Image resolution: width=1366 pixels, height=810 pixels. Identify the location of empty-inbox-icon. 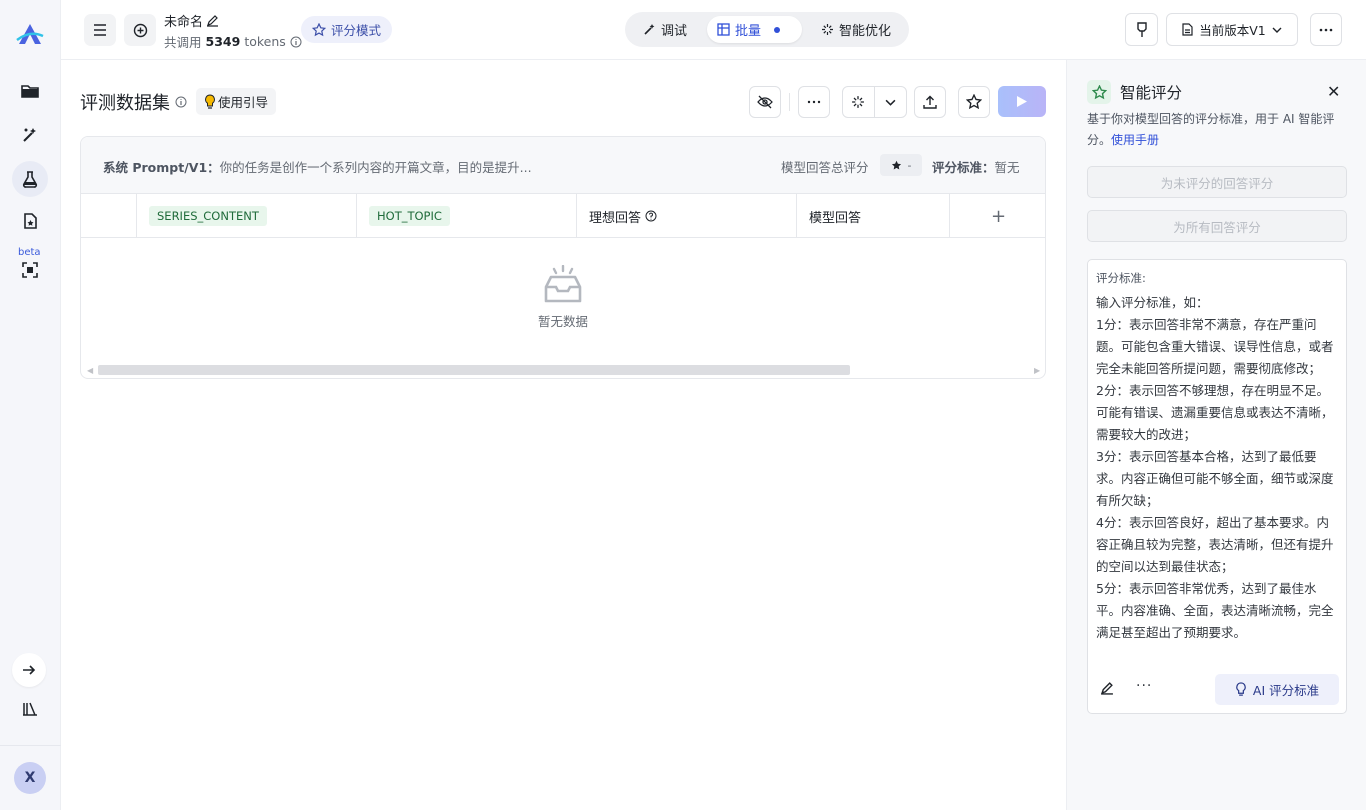
(563, 285).